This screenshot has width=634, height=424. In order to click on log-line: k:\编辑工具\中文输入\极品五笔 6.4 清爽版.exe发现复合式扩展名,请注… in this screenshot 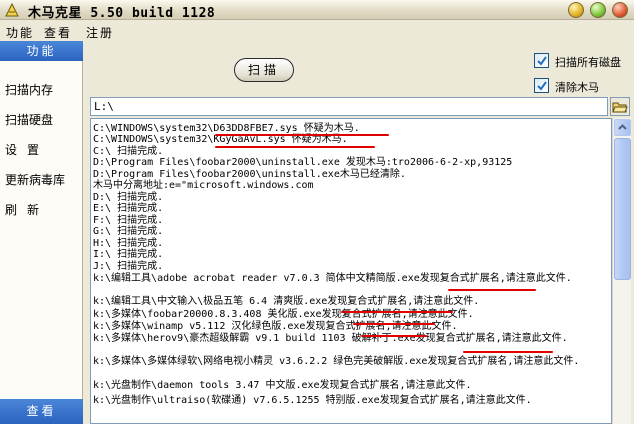, I will do `click(286, 301)`.